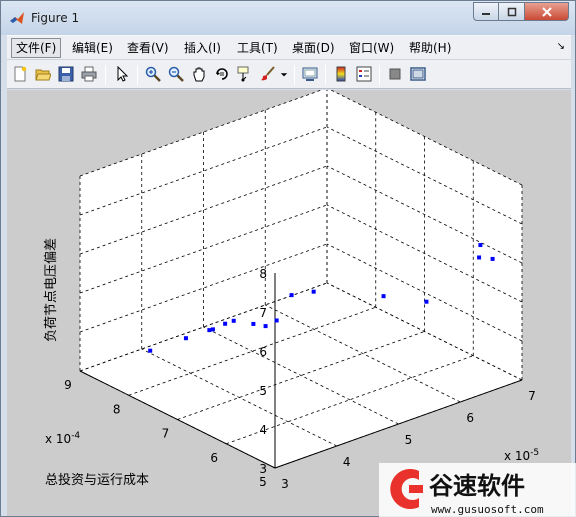 Image resolution: width=576 pixels, height=517 pixels. Describe the element at coordinates (477, 486) in the screenshot. I see `brand-name: 谷速软件` at that location.